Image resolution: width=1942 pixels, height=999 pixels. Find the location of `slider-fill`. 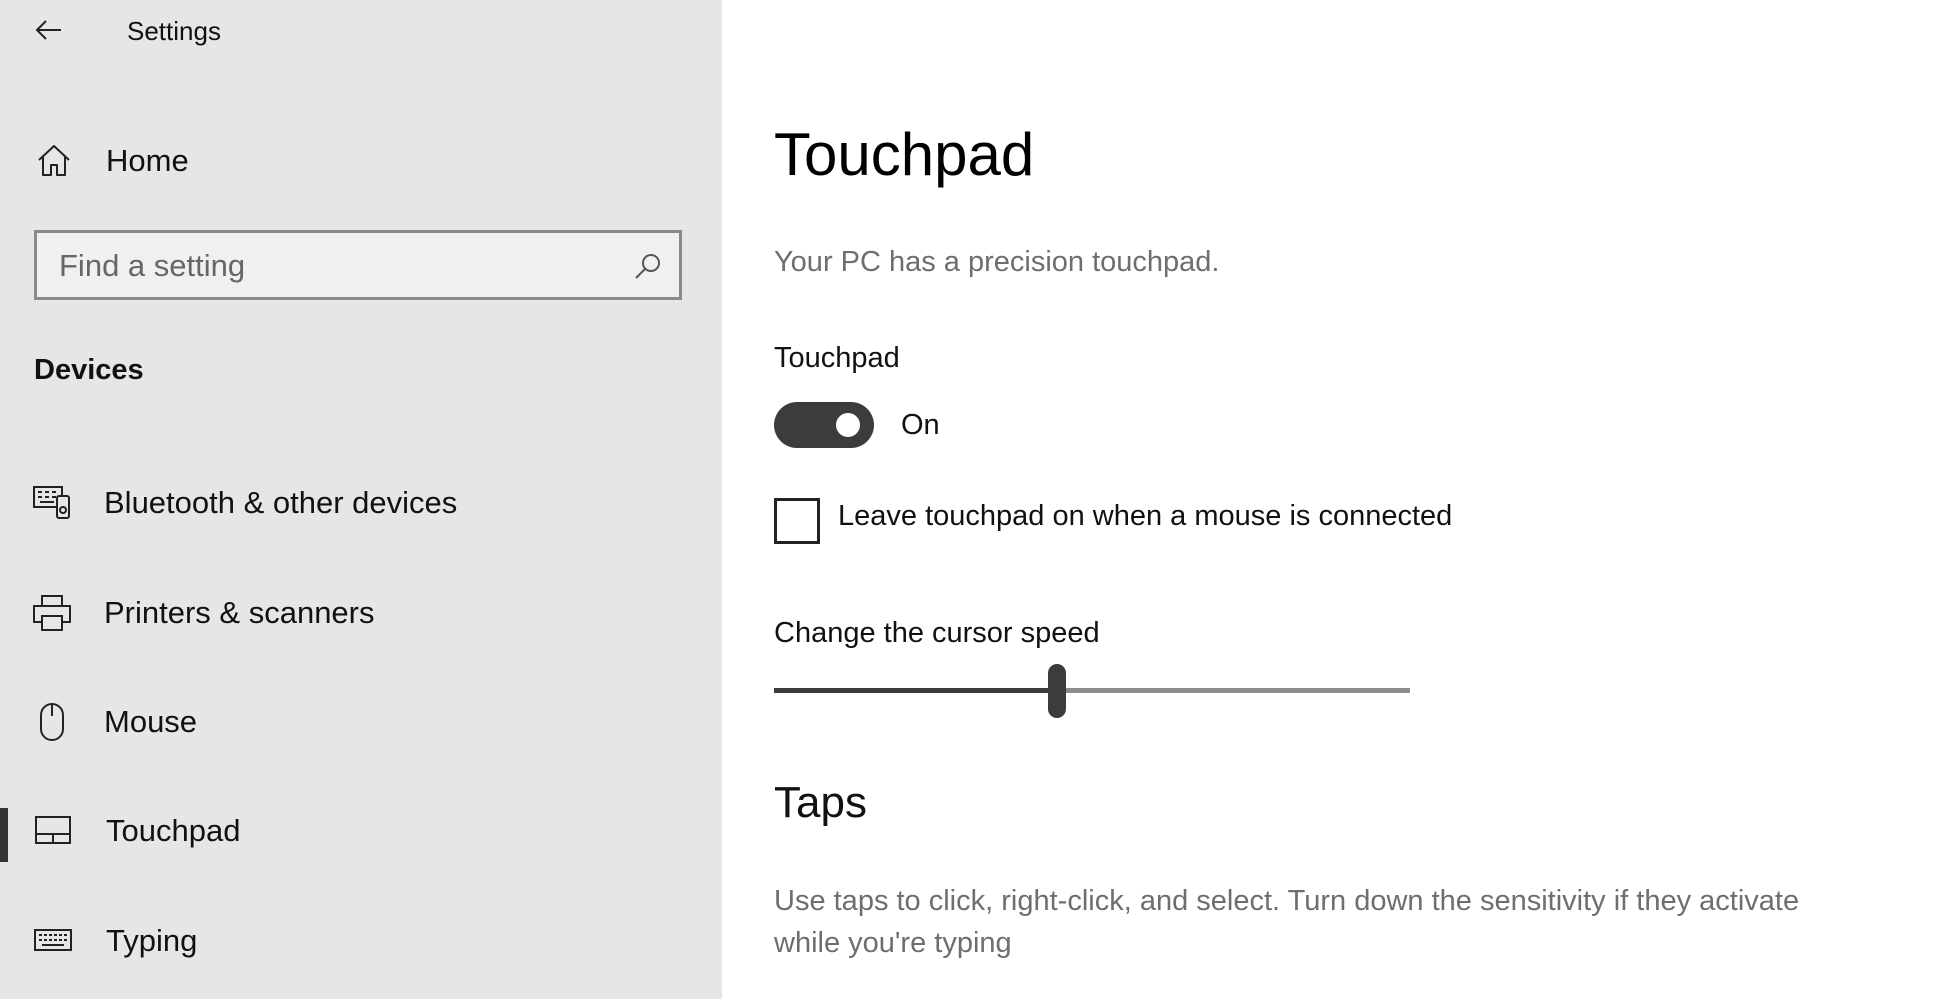

slider-fill is located at coordinates (916, 690).